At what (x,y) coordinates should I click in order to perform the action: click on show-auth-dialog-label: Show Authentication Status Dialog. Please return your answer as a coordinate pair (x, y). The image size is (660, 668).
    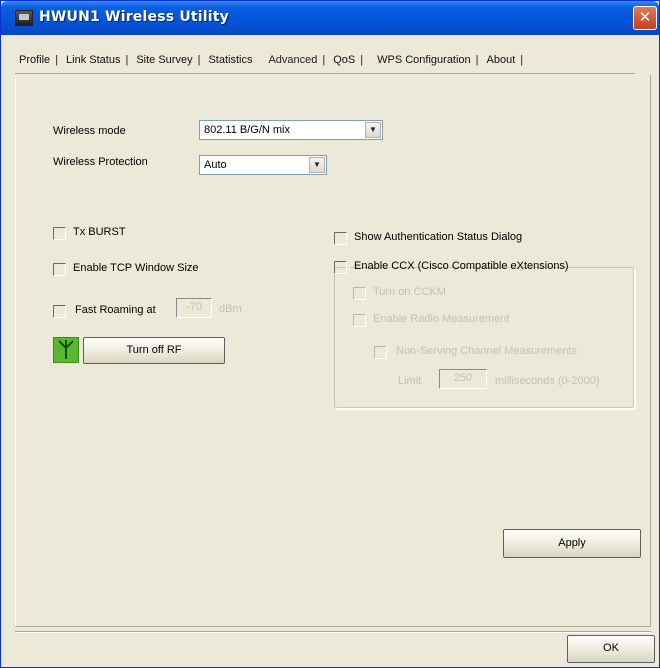
    Looking at the image, I should click on (438, 237).